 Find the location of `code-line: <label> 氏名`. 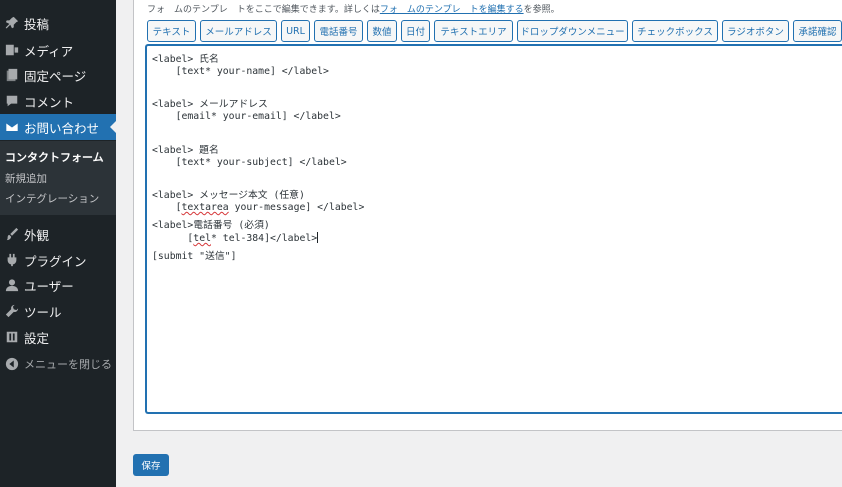

code-line: <label> 氏名 is located at coordinates (185, 59).